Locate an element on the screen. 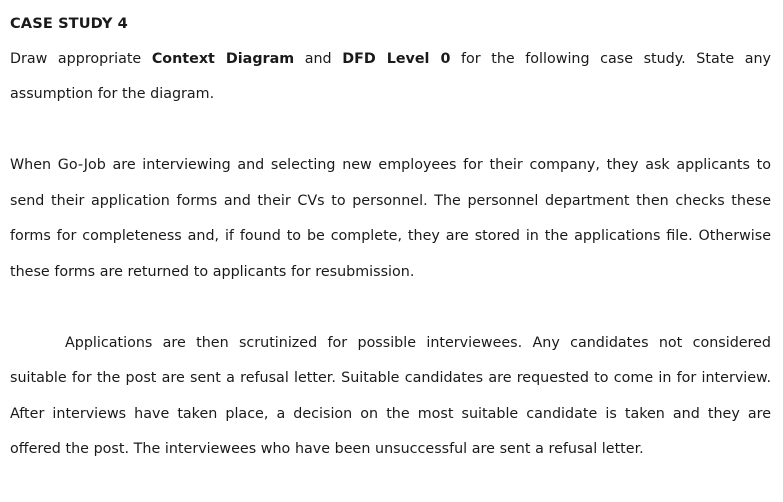 This screenshot has width=783, height=502. page-title: CASE STUDY 4 is located at coordinates (69, 23).